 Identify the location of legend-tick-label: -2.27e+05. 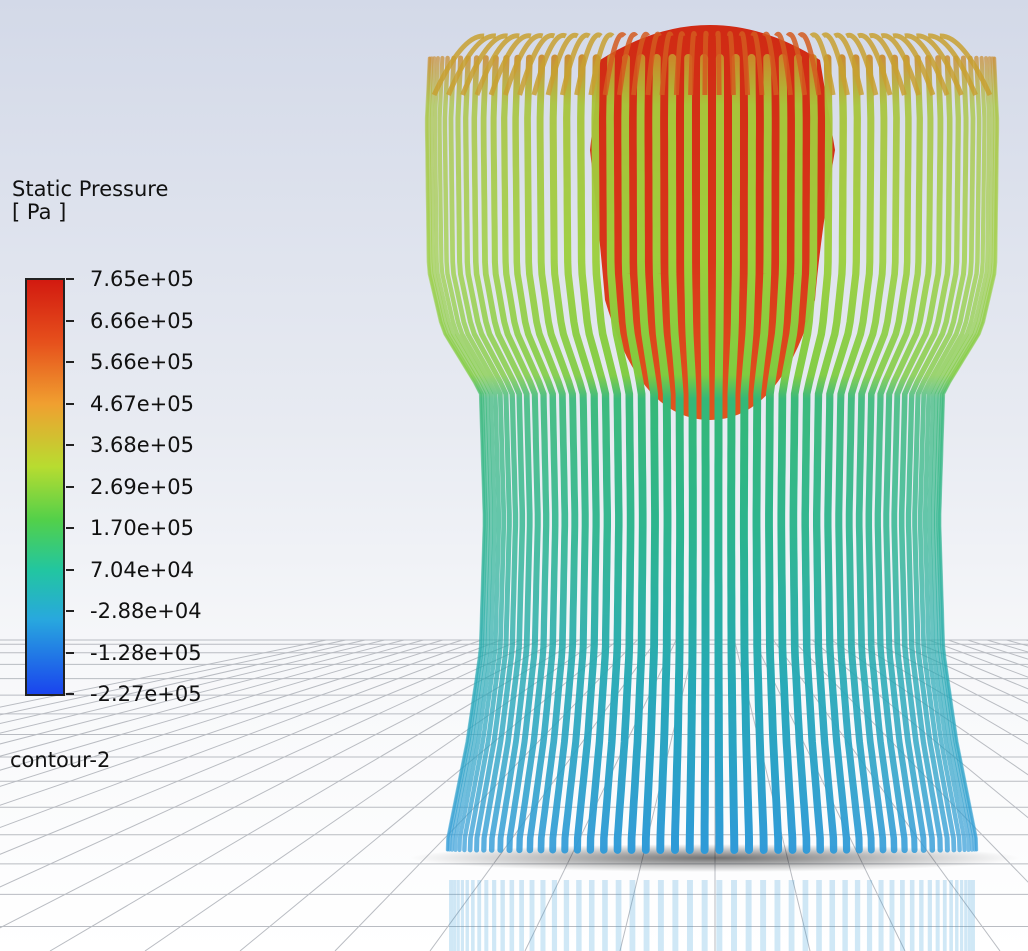
(146, 694).